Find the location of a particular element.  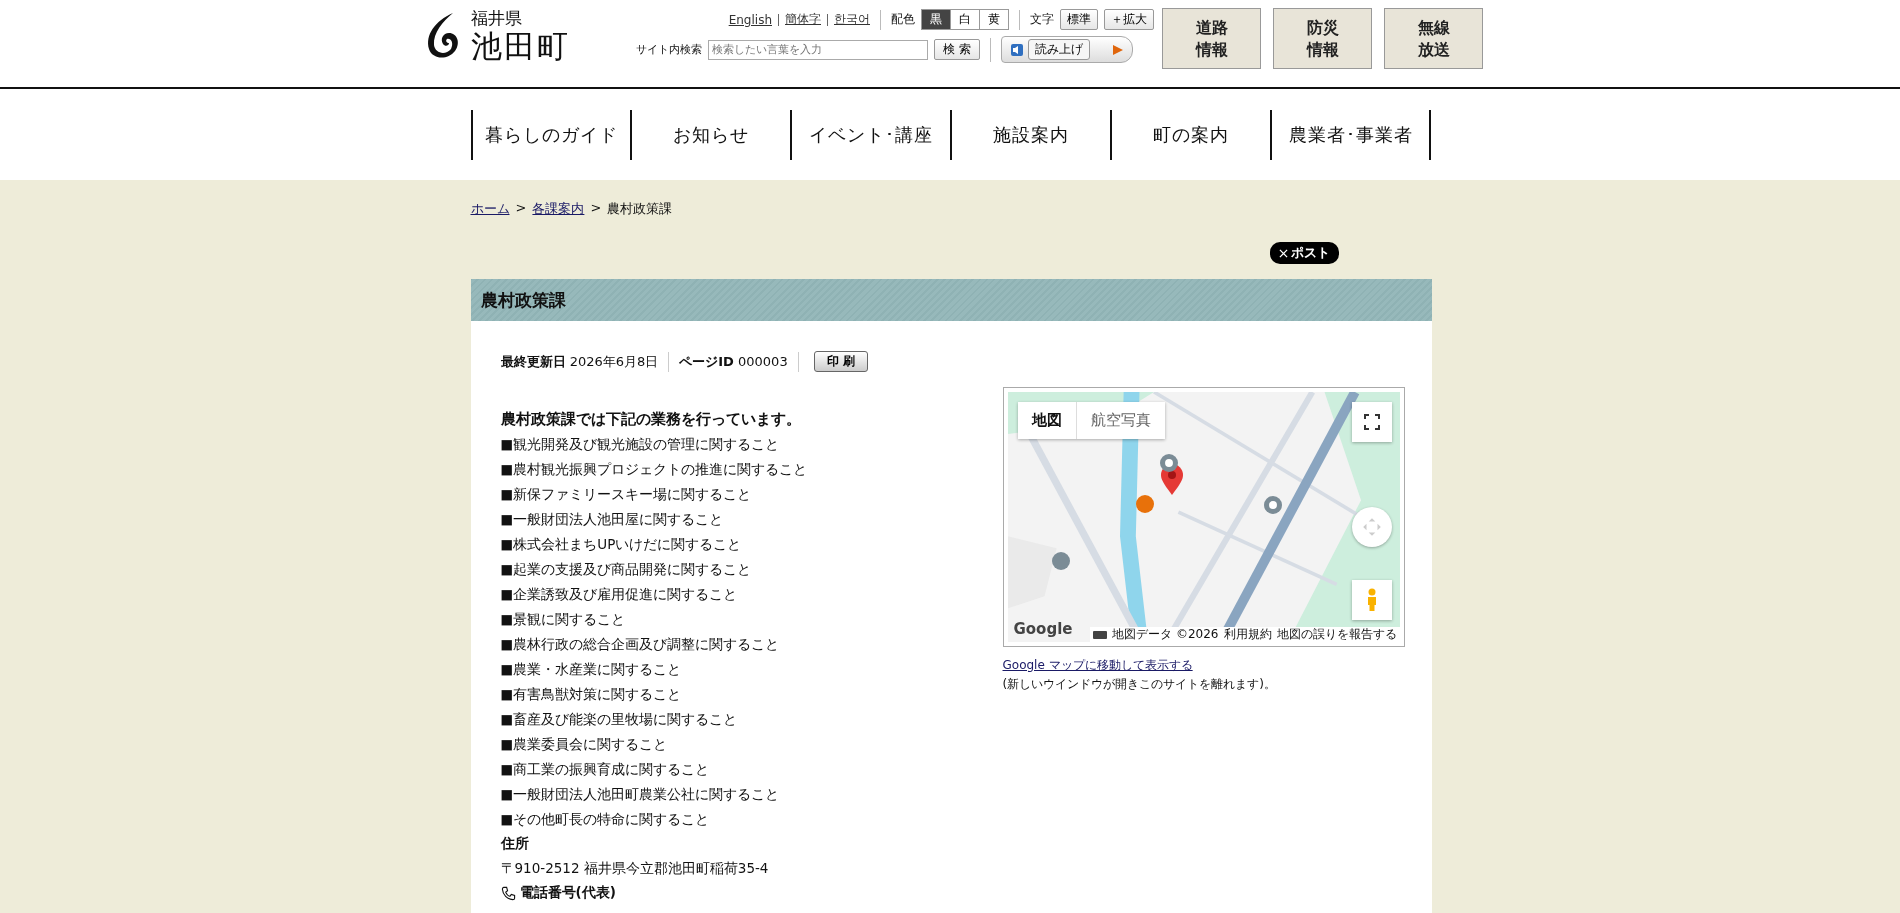

duty-item: ■観光開発及び観光施設の管理に関すること is located at coordinates (640, 444).